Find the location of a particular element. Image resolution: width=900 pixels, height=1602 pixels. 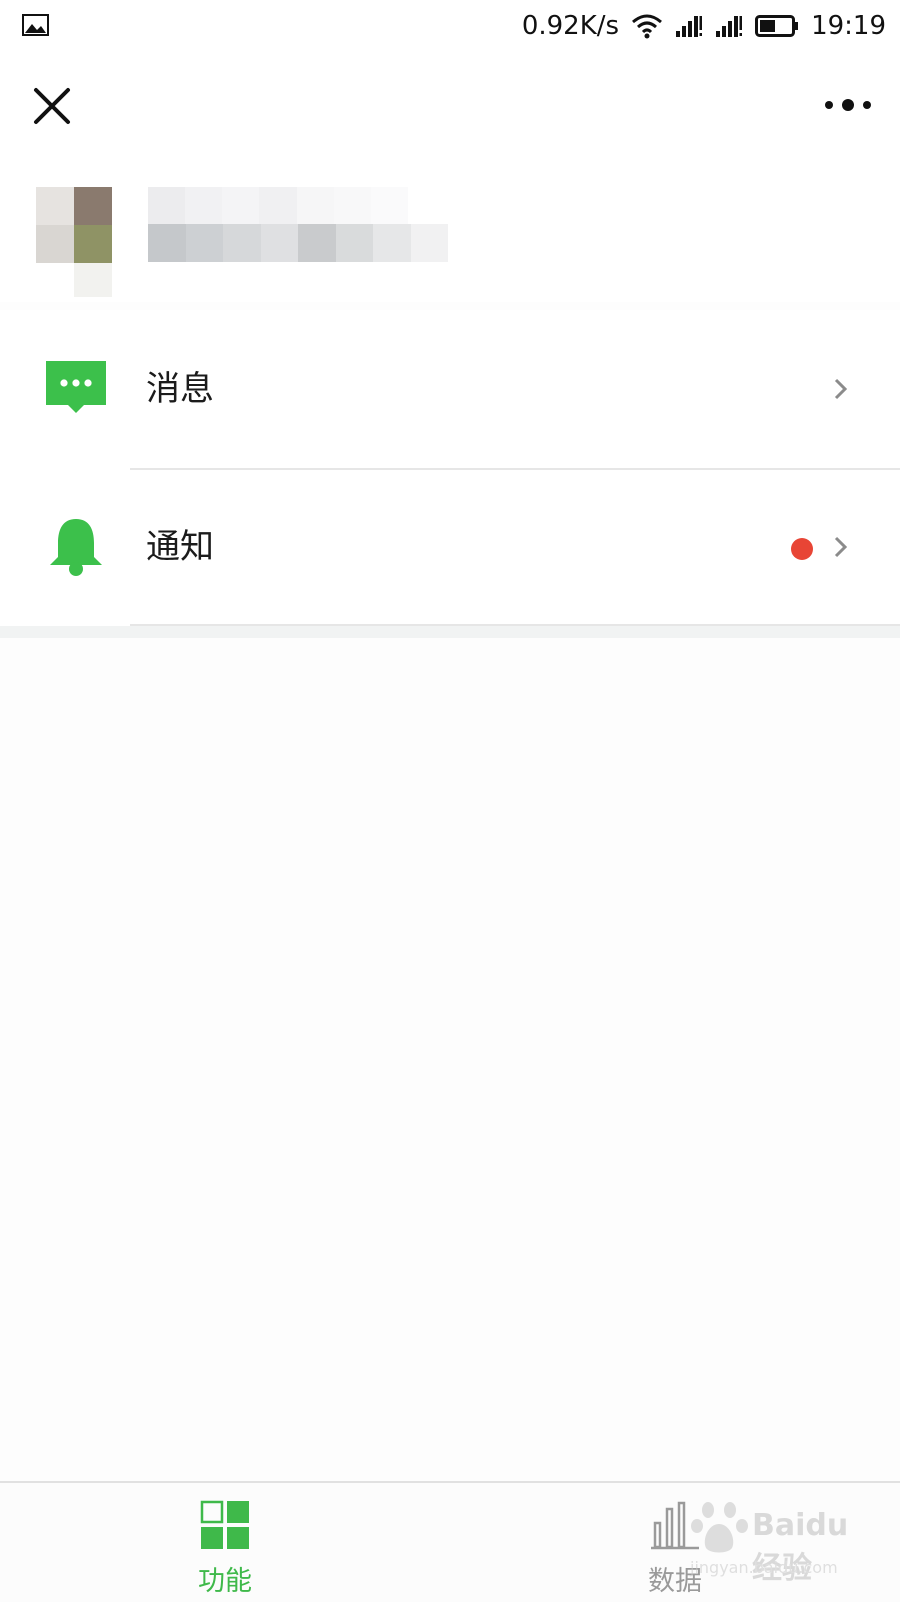

profile-subtitle-obscured is located at coordinates (298, 243).